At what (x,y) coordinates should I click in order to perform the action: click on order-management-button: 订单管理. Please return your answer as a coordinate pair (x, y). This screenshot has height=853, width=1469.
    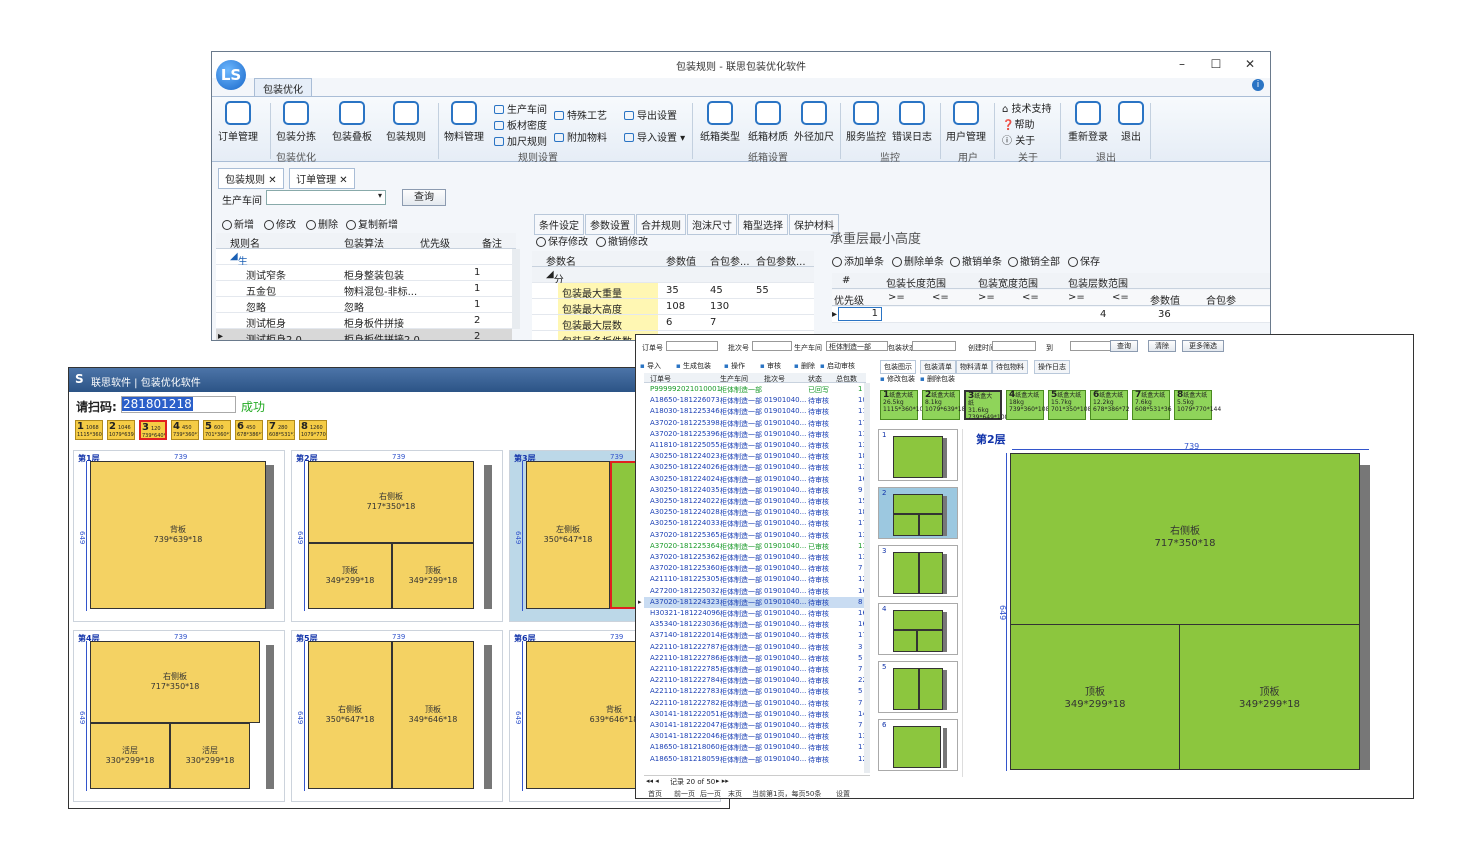
    Looking at the image, I should click on (238, 122).